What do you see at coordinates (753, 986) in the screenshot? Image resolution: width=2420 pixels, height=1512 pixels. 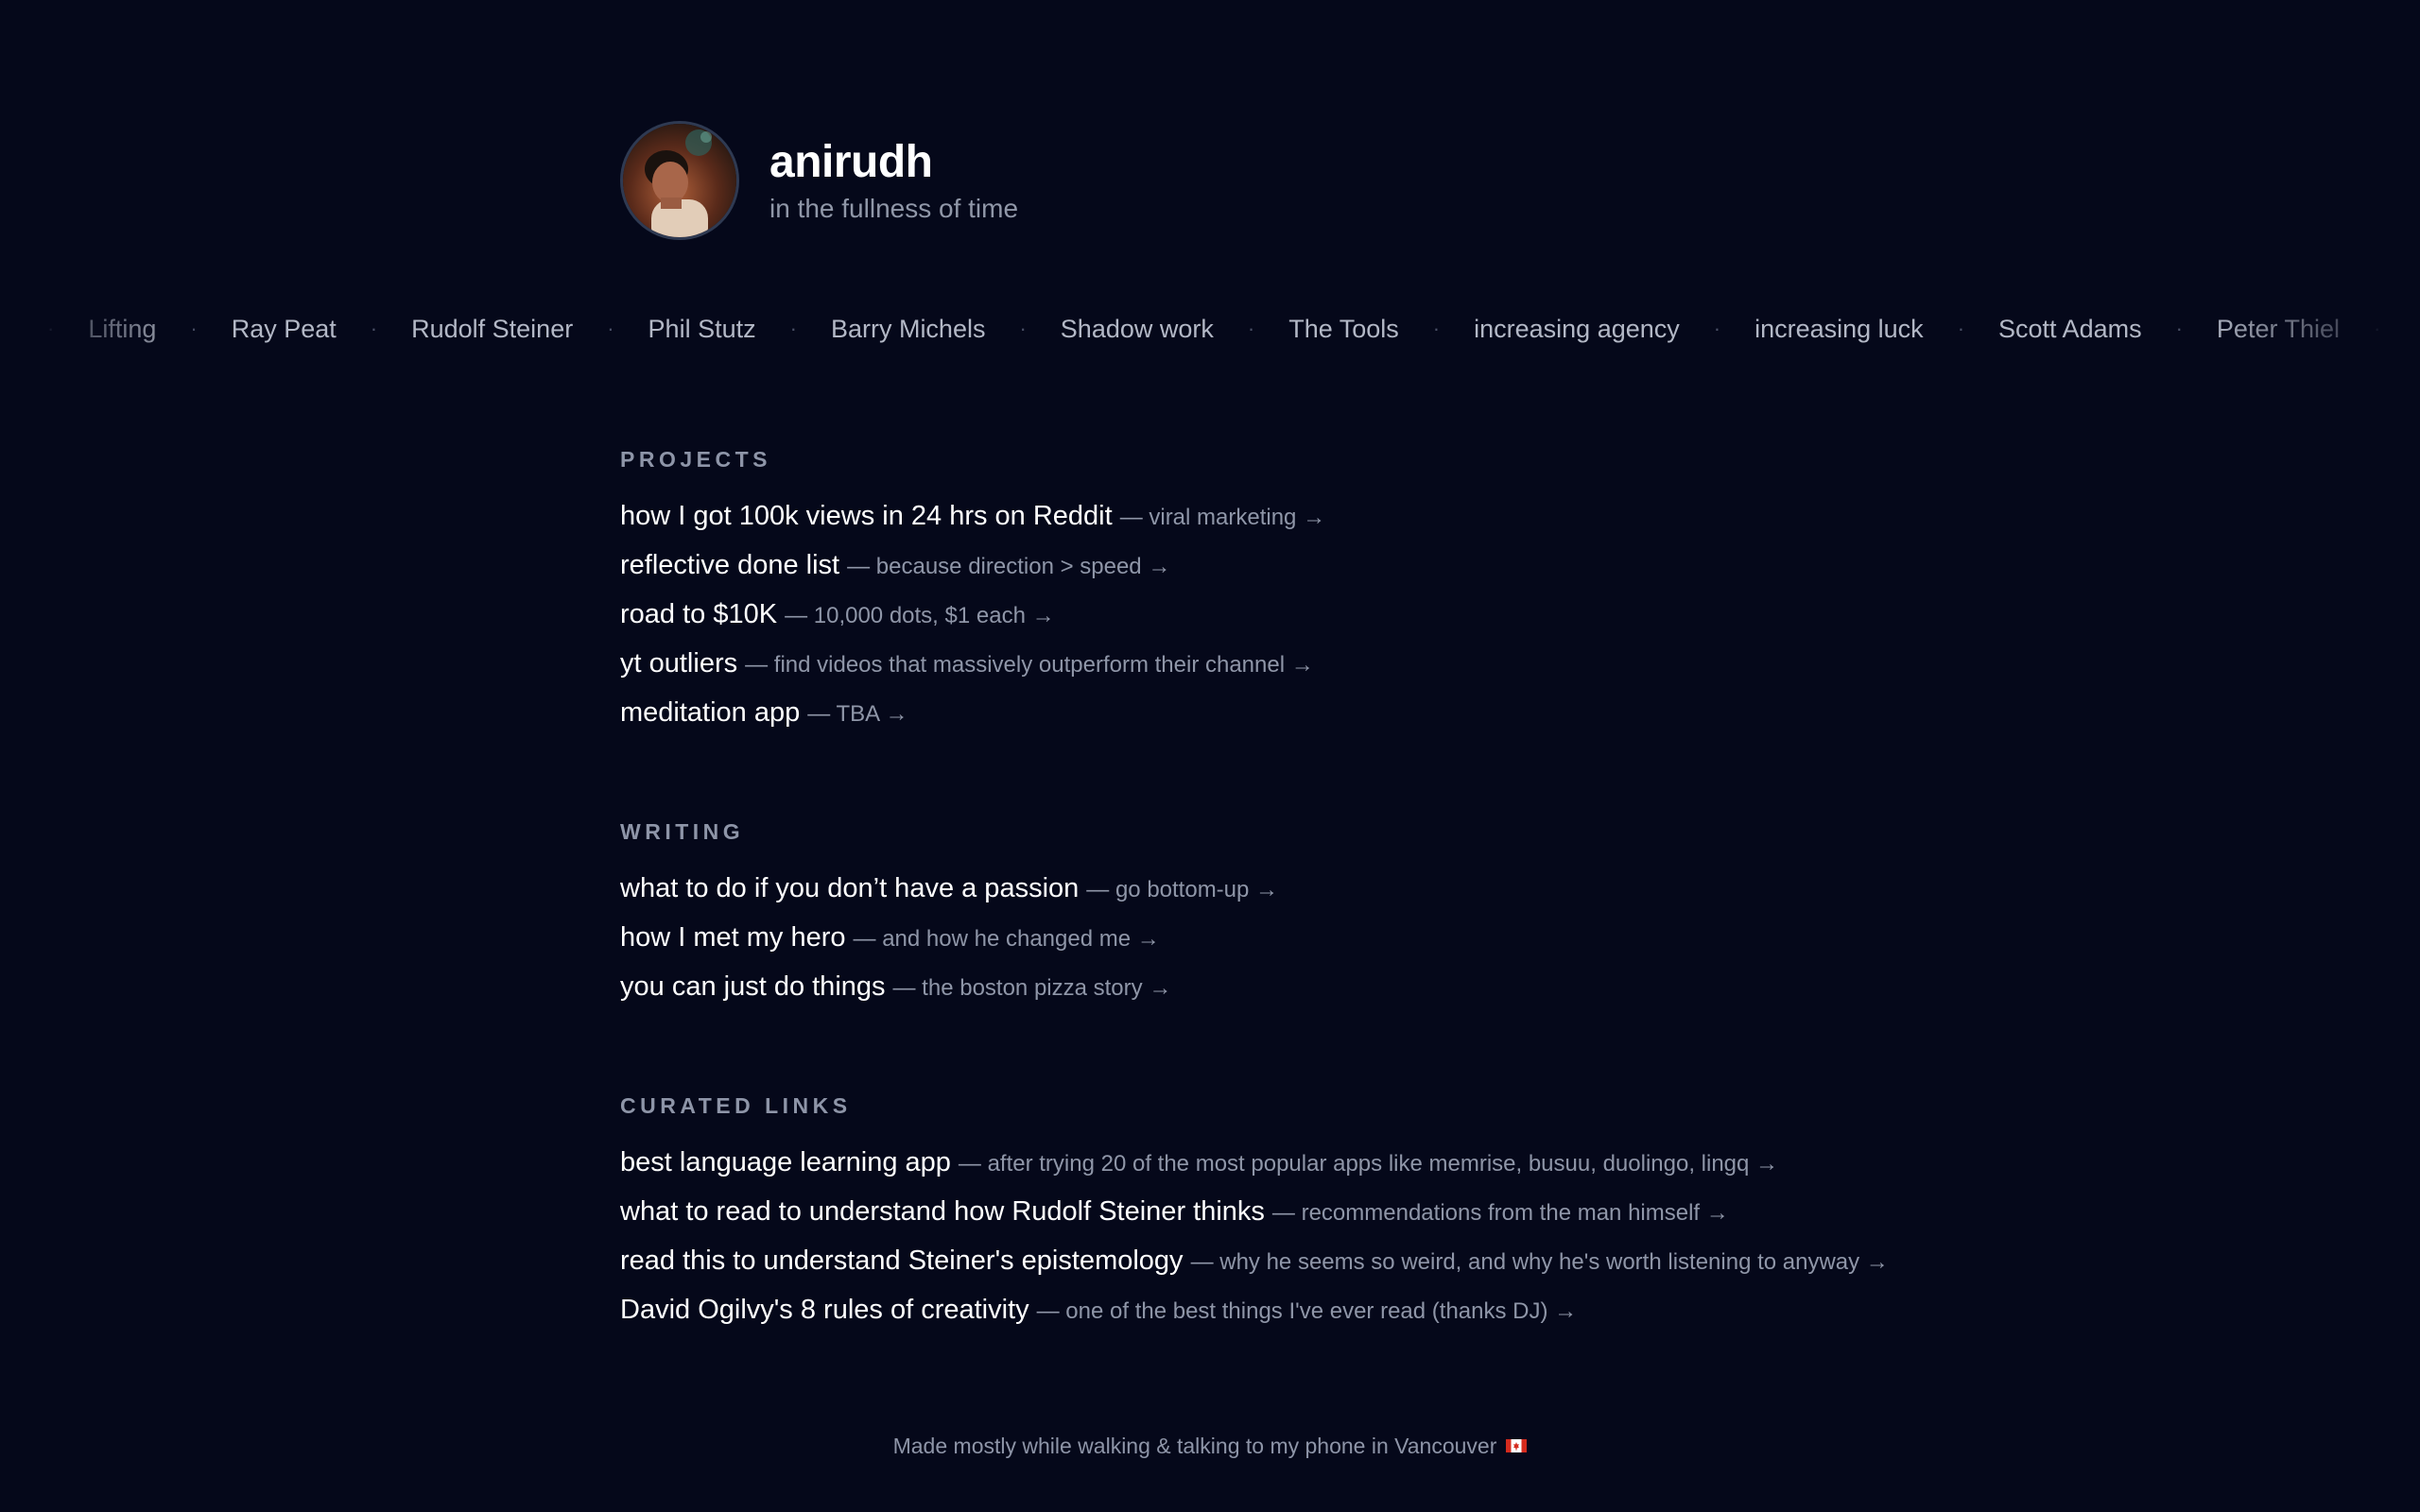 I see `entry-link: you can just do things` at bounding box center [753, 986].